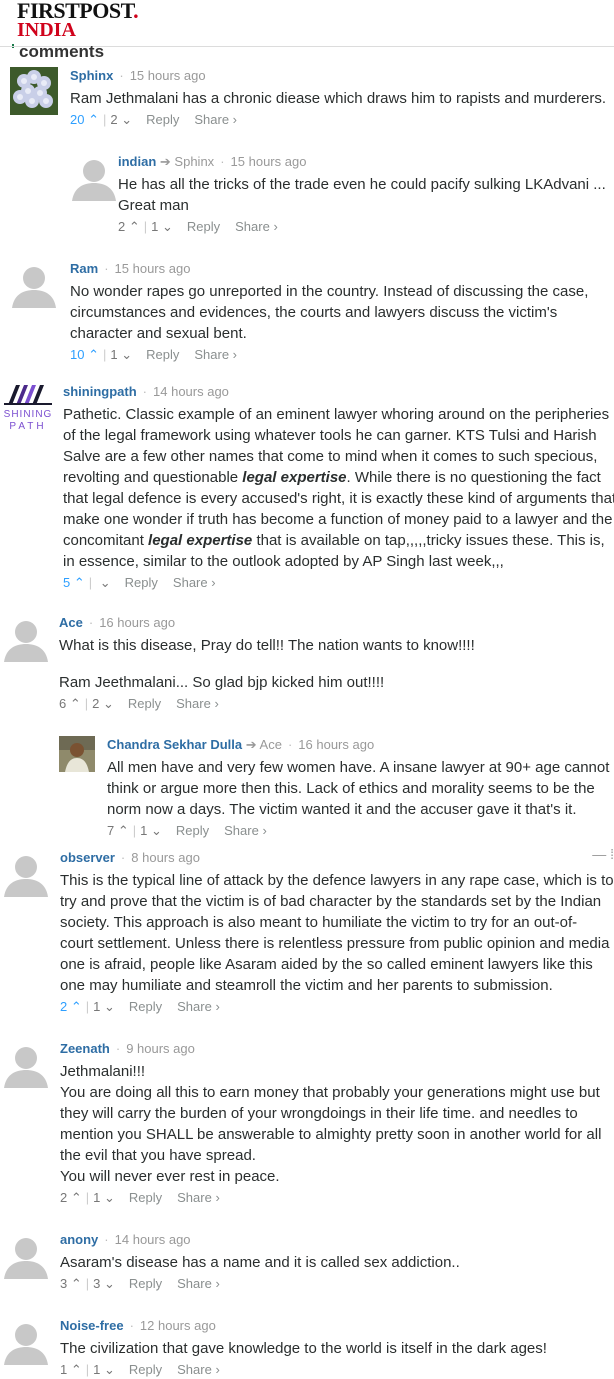 Image resolution: width=614 pixels, height=1379 pixels. I want to click on author-name: Noise-free, so click(92, 1325).